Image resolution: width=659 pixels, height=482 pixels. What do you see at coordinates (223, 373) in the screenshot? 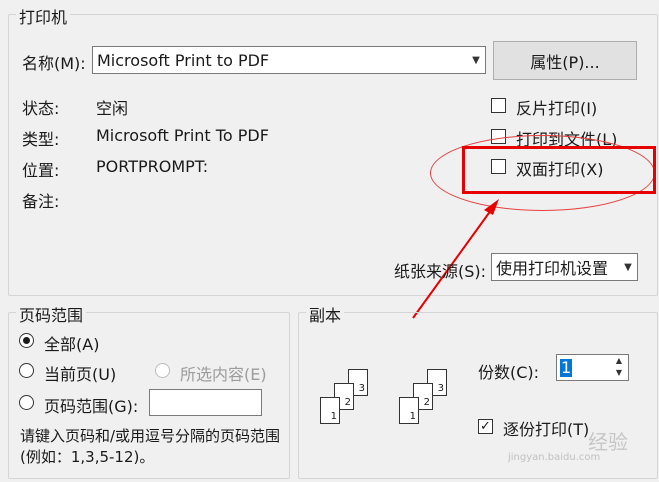
I see `page-range-selection-label: 所选内容(E)` at bounding box center [223, 373].